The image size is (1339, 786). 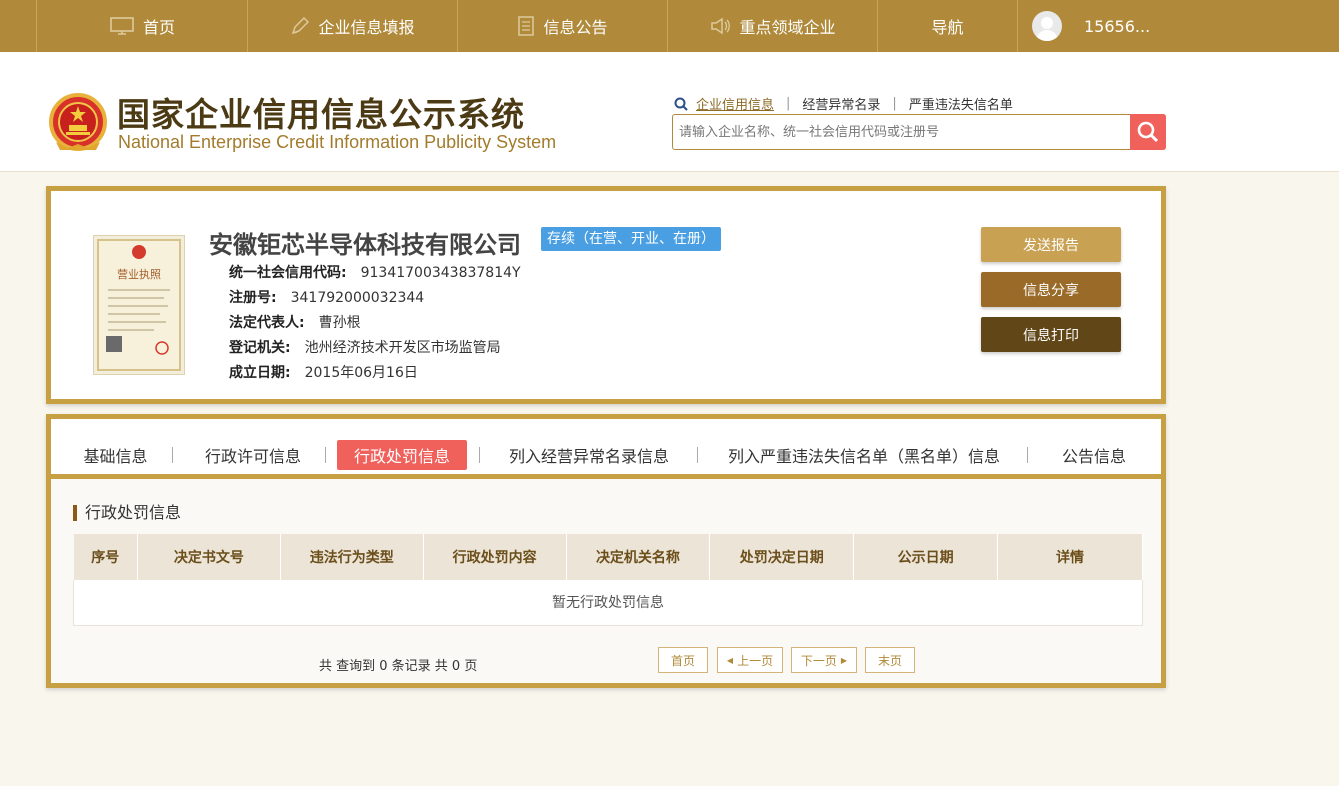 I want to click on nav-announcement: 信息公告, so click(x=562, y=26).